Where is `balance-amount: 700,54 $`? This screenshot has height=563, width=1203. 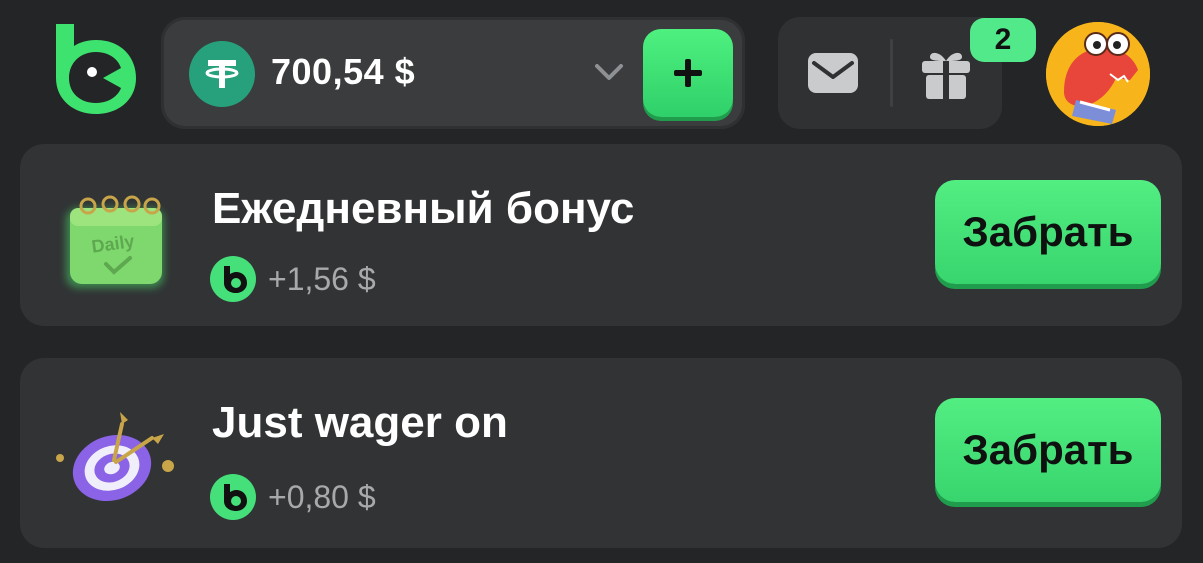
balance-amount: 700,54 $ is located at coordinates (343, 71).